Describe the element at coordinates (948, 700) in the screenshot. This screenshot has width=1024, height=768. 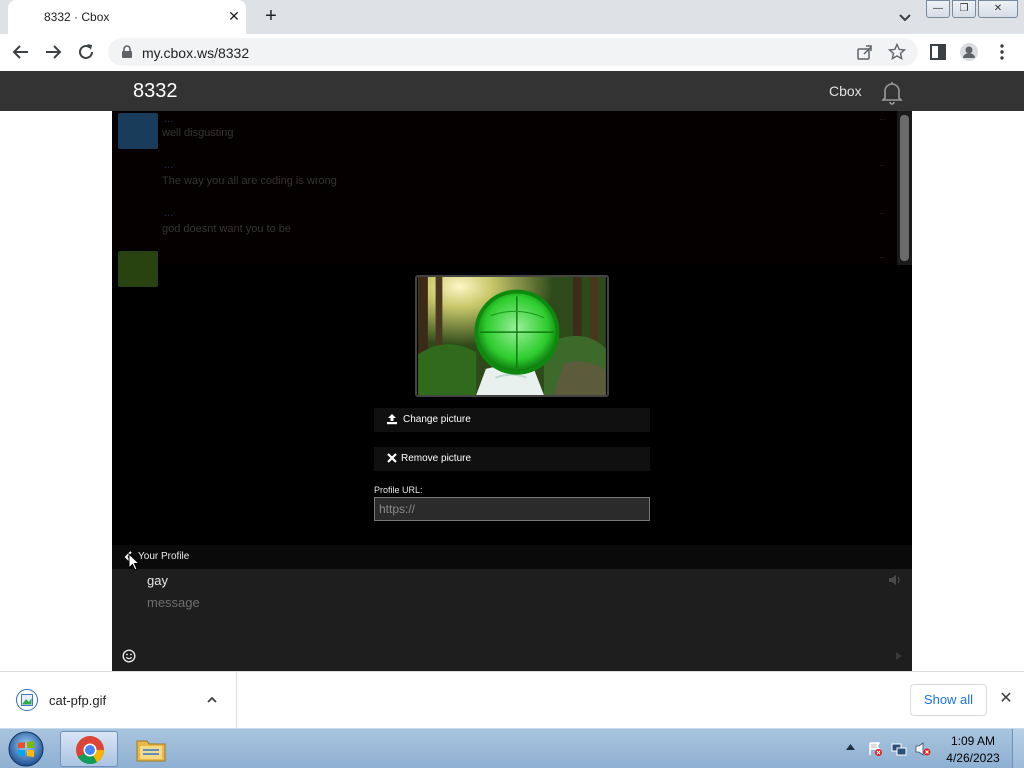
I see `show-all-button: Show all` at that location.